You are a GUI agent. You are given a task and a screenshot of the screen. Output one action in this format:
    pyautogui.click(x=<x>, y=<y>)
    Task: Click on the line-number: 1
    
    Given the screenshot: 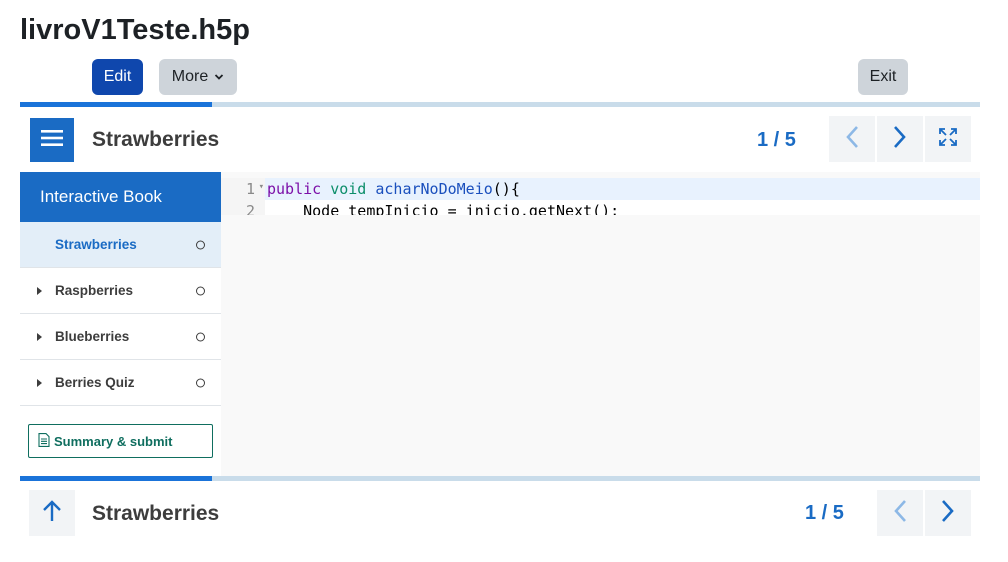 What is the action you would take?
    pyautogui.click(x=250, y=189)
    